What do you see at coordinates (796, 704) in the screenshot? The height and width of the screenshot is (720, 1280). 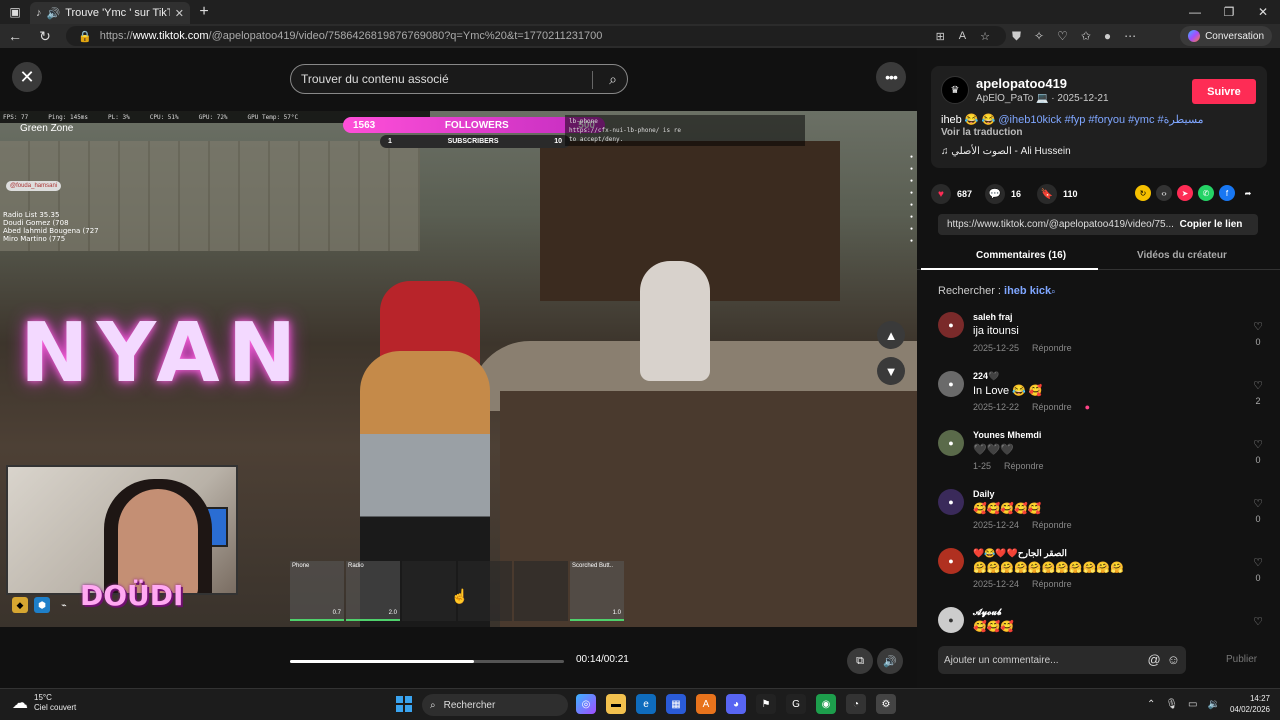 I see `app-g-icon: G` at bounding box center [796, 704].